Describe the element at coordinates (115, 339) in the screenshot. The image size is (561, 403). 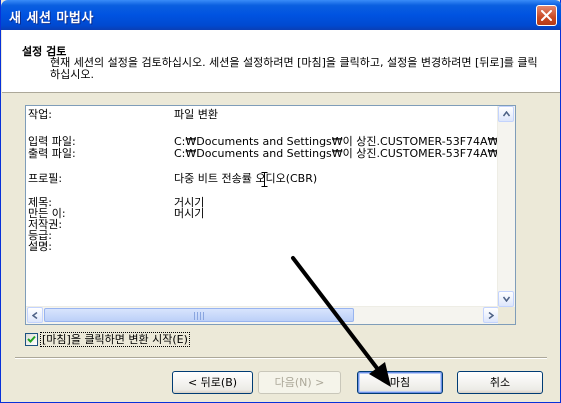
I see `start-on-finish-label: [마침]을 클릭하면 변환 시작(E)` at that location.